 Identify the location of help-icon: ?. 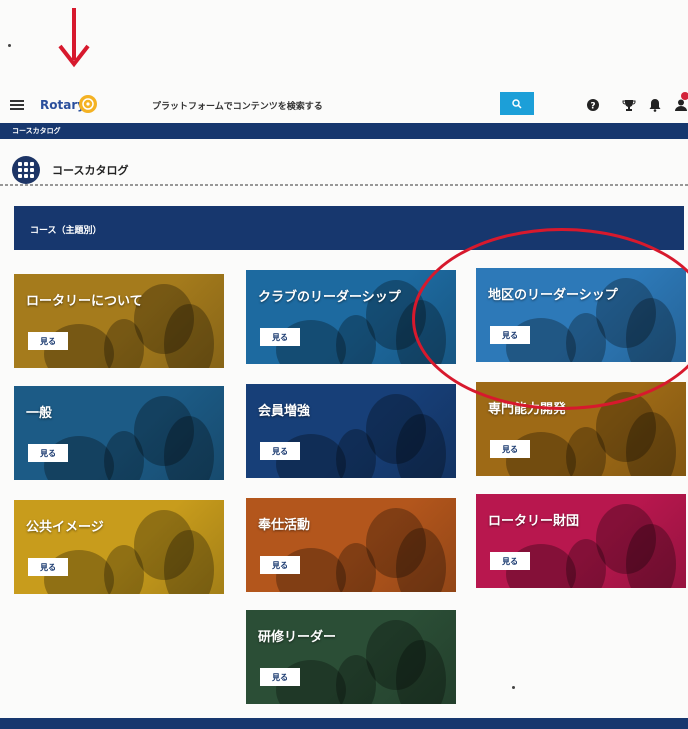
(593, 105).